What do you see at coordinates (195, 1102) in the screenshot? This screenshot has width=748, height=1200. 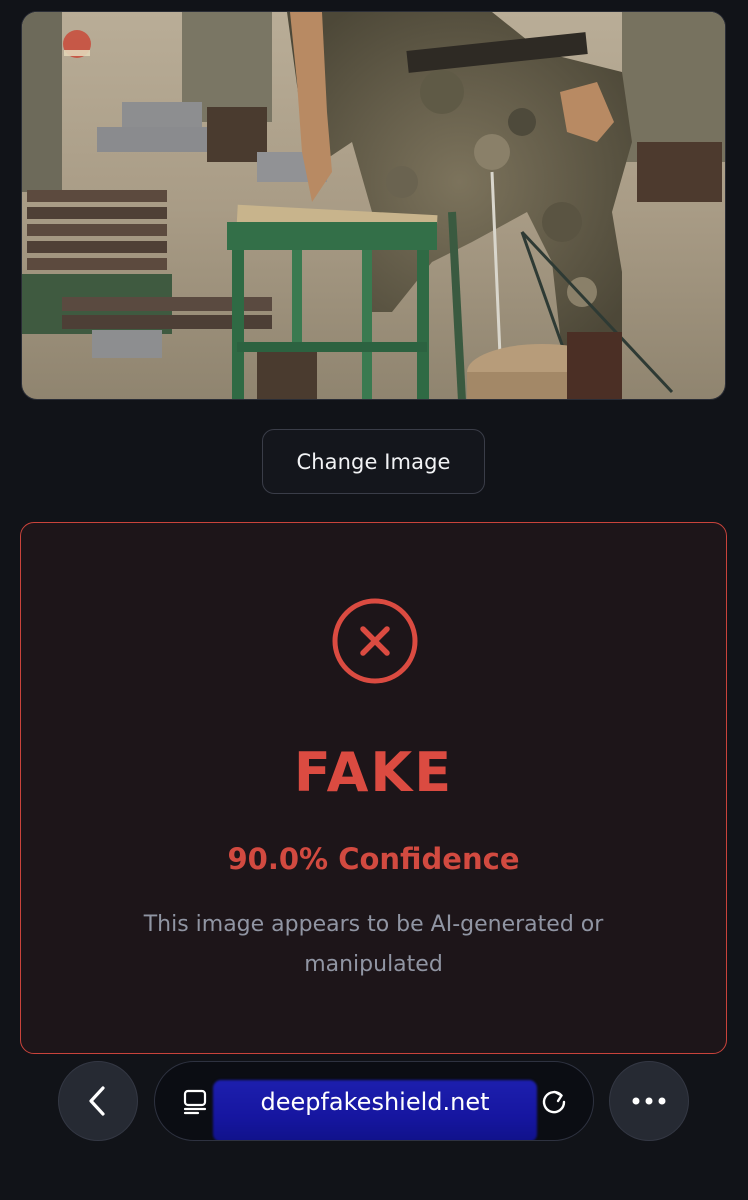 I see `tabs-icon` at bounding box center [195, 1102].